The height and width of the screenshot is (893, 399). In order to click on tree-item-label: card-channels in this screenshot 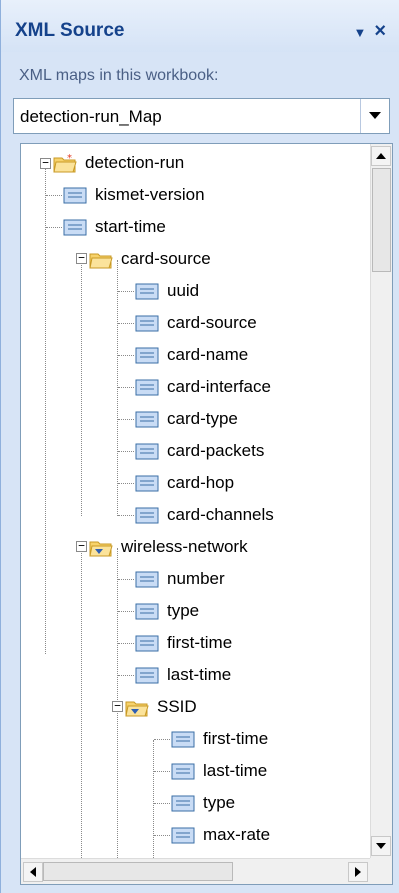, I will do `click(220, 514)`.